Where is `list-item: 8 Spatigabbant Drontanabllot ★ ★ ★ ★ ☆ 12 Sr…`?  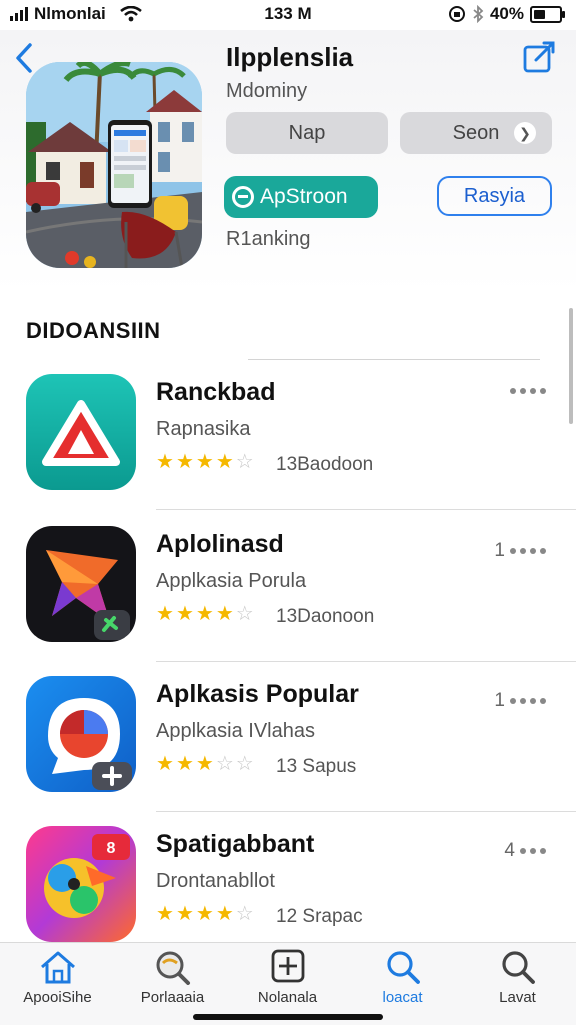 list-item: 8 Spatigabbant Drontanabllot ★ ★ ★ ★ ☆ 12 Sr… is located at coordinates (288, 887).